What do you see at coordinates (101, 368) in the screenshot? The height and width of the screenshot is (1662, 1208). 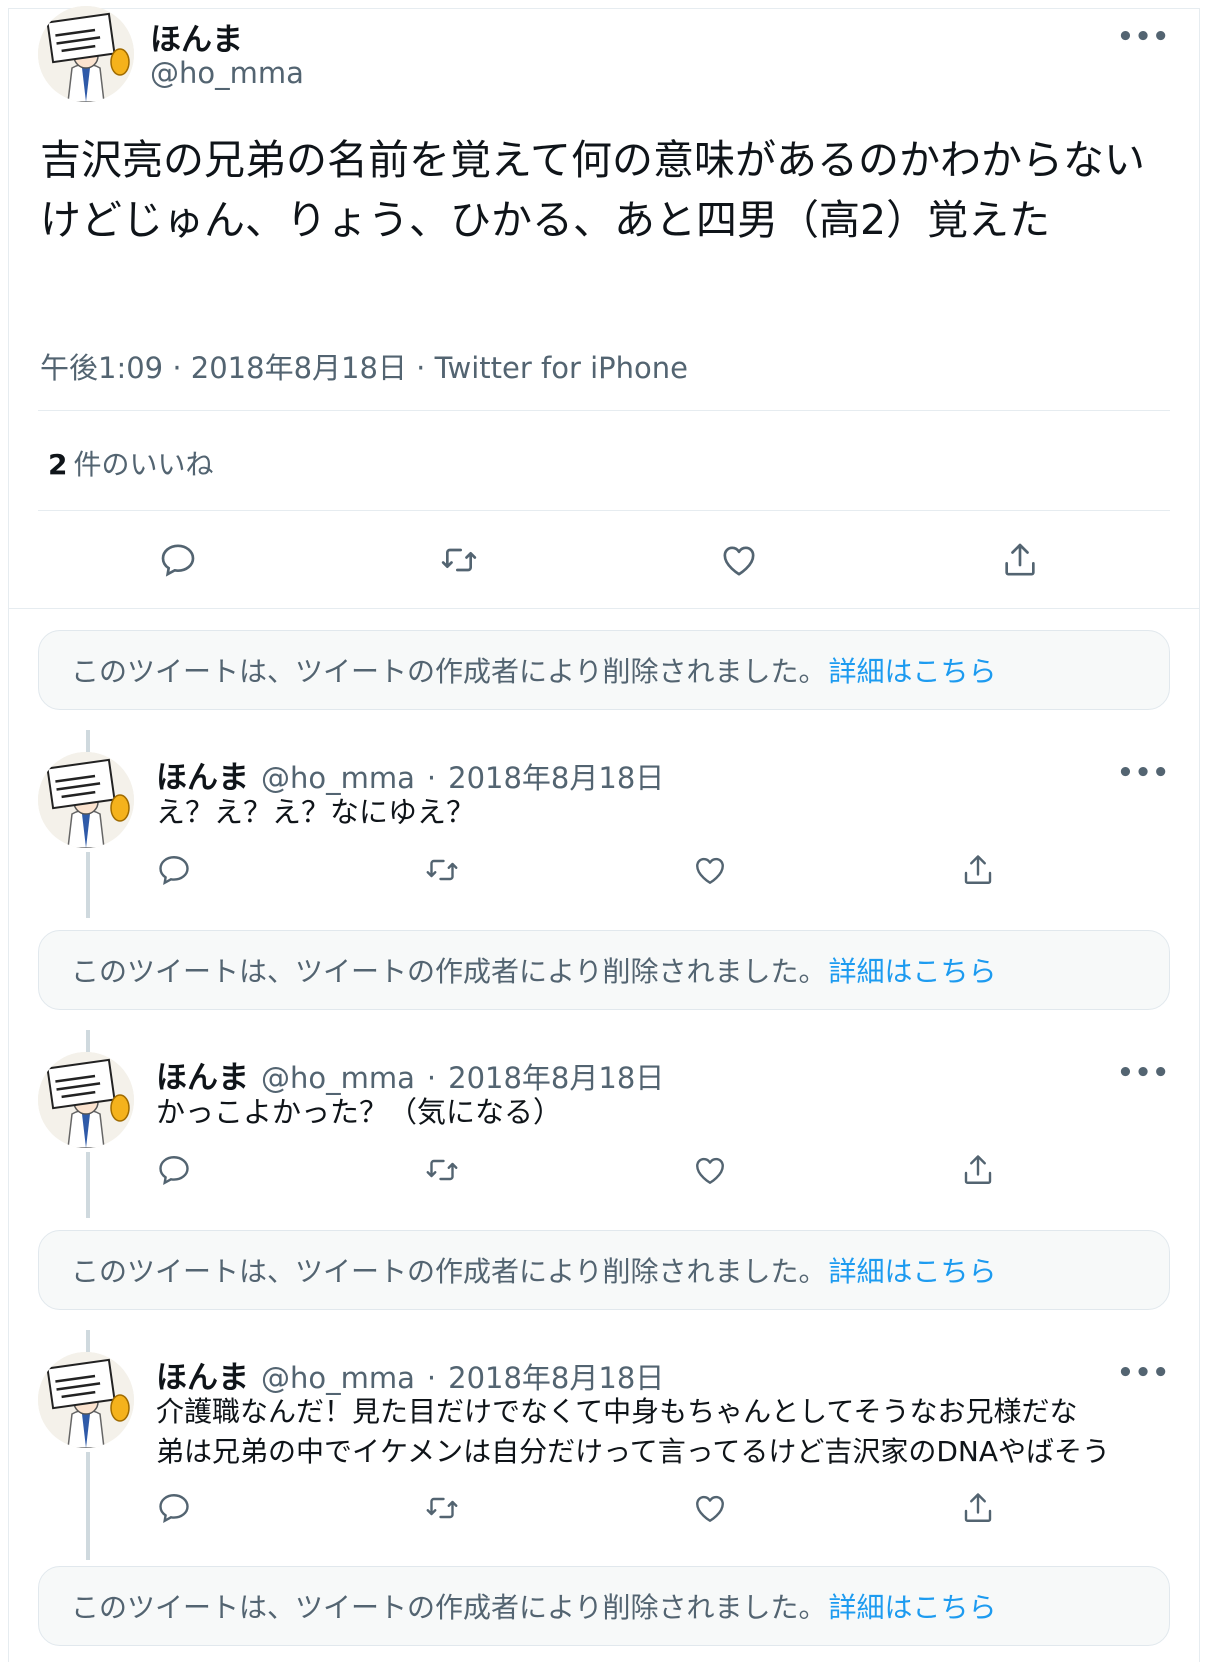 I see `tweet-time: 午後1:09` at bounding box center [101, 368].